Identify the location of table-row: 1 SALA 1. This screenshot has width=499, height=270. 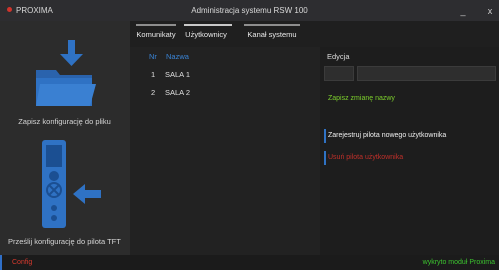
(225, 74).